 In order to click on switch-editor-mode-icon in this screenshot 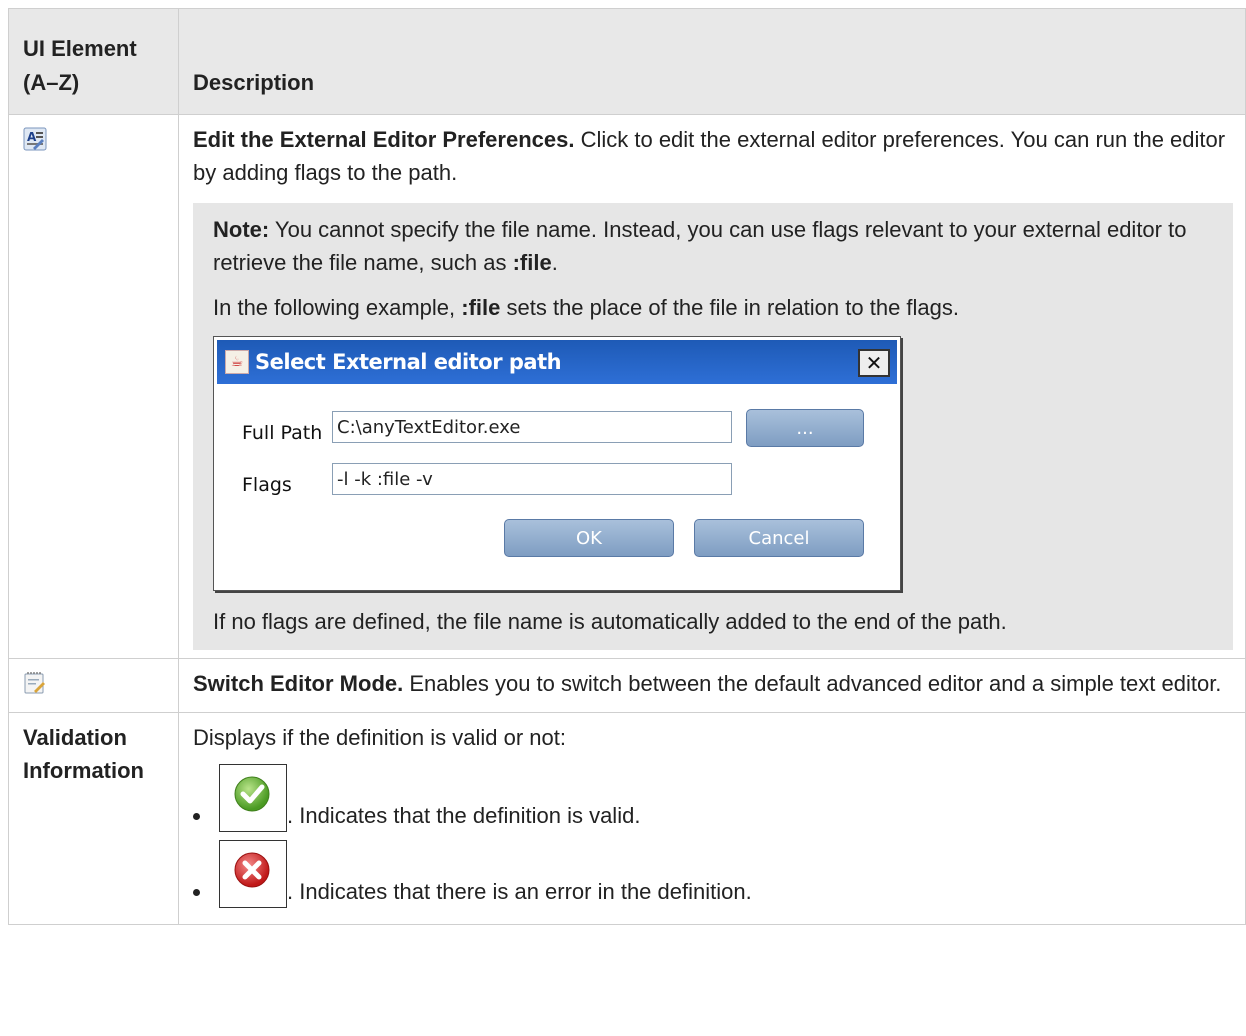, I will do `click(35, 687)`.